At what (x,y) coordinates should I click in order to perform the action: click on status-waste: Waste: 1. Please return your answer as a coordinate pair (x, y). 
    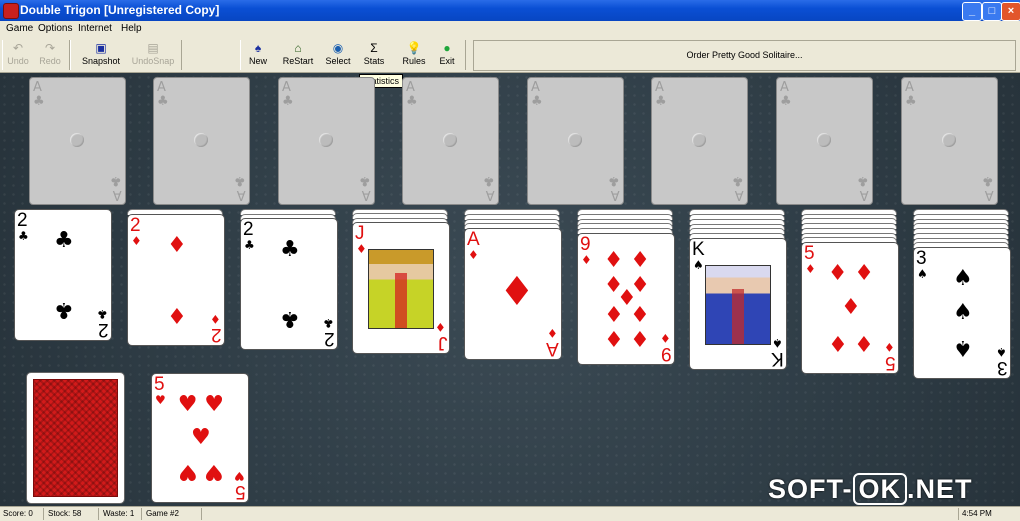
    Looking at the image, I should click on (121, 514).